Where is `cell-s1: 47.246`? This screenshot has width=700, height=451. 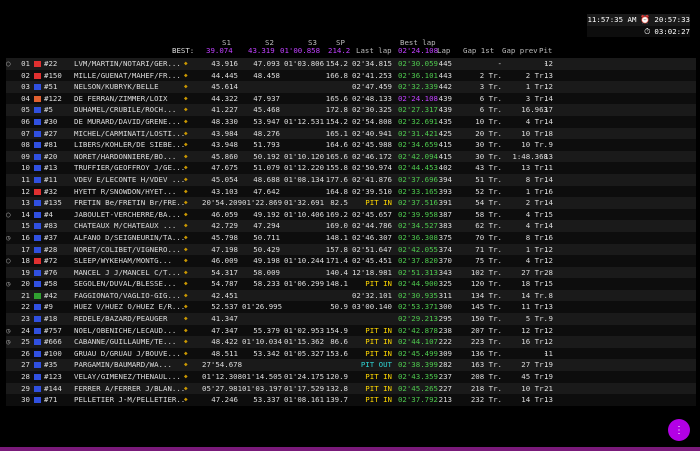 cell-s1: 47.246 is located at coordinates (224, 400).